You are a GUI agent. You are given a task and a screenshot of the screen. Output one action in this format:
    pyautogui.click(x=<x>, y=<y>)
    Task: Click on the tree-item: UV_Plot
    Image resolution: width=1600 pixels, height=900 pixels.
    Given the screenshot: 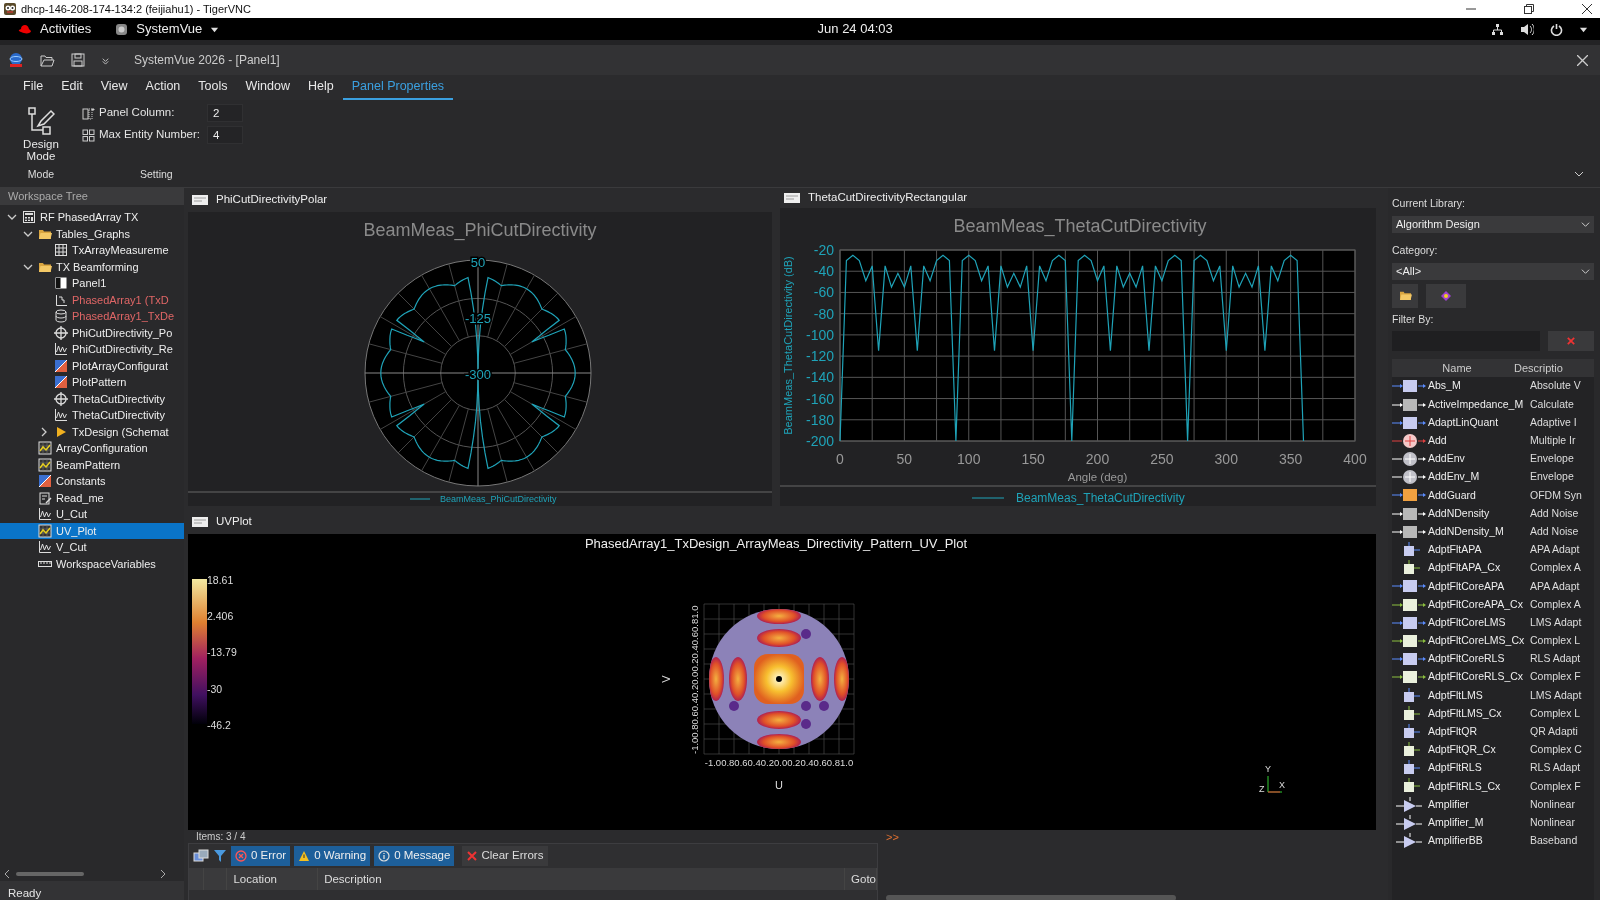 What is the action you would take?
    pyautogui.click(x=92, y=530)
    